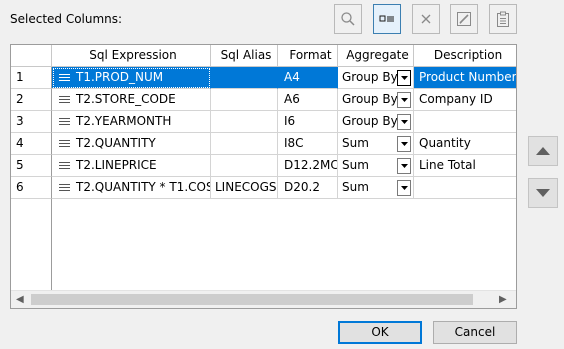 The width and height of the screenshot is (564, 349). I want to click on sql-expression-cell: T2.QUANTITY, so click(131, 144).